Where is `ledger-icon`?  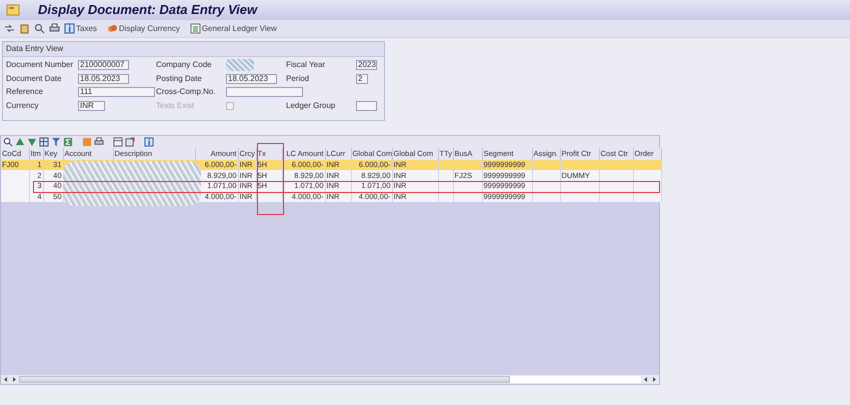 ledger-icon is located at coordinates (195, 28).